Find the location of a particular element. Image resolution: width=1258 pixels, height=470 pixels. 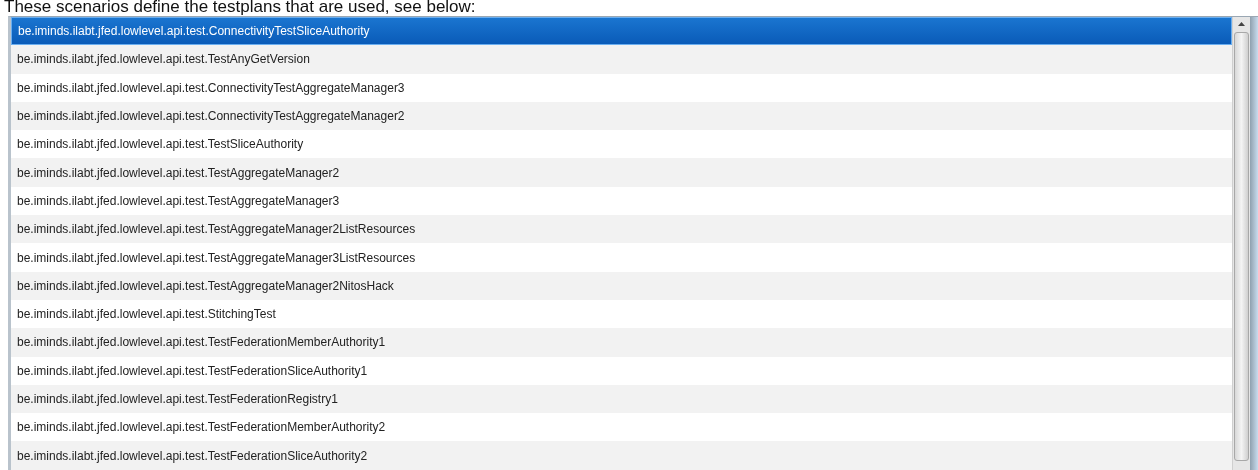

list-item: be.iminds.ilabt.jfed.lowlevel.api.test.TestFederationRegistry1 is located at coordinates (621, 399).